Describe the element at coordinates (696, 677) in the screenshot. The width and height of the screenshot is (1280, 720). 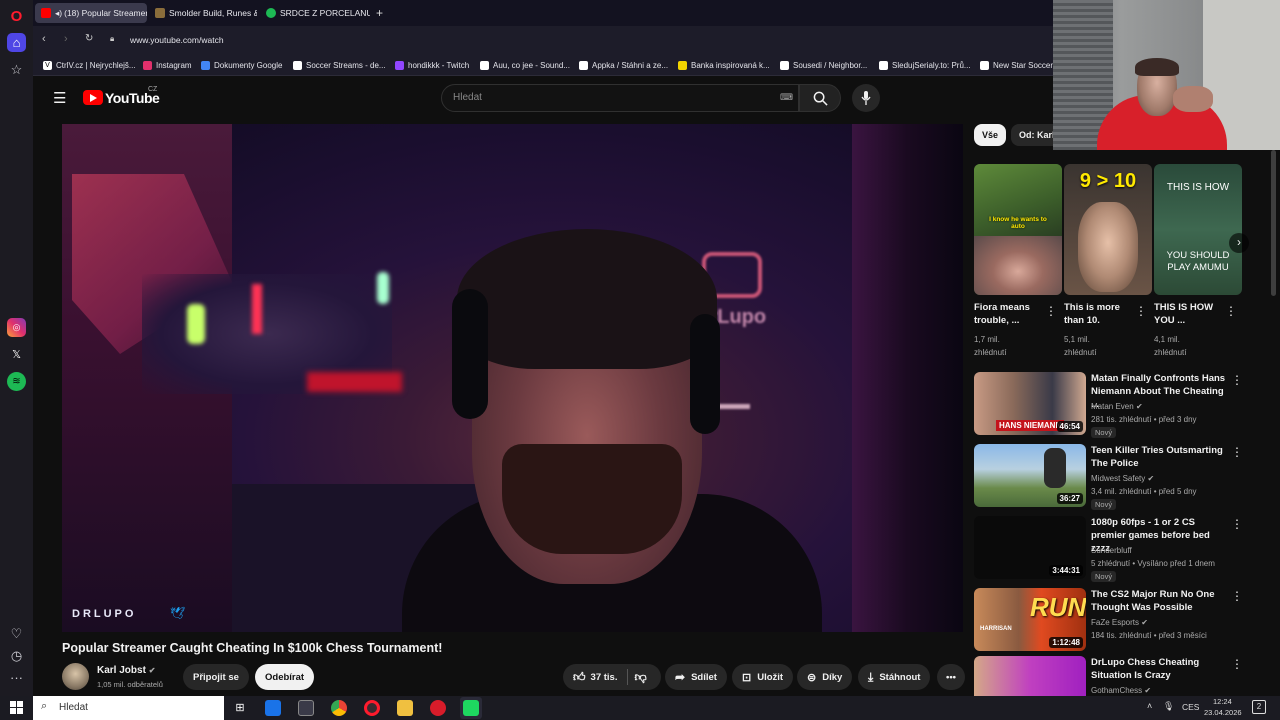
I see `share-button: ➦ Sdílet` at that location.